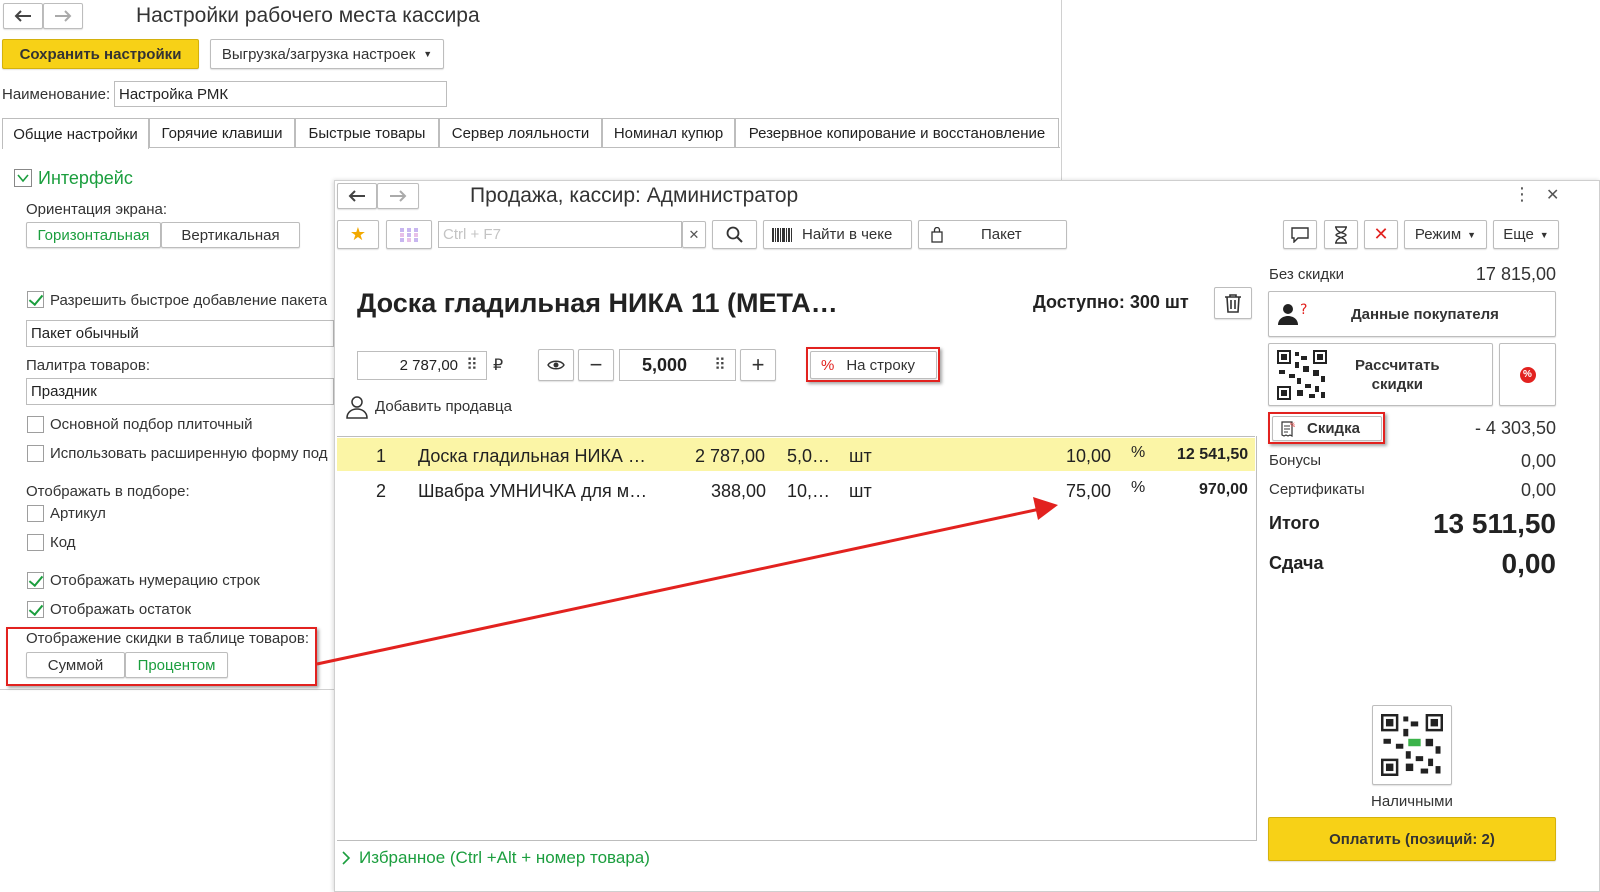 The width and height of the screenshot is (1600, 892). I want to click on to-line-highlight, so click(873, 364).